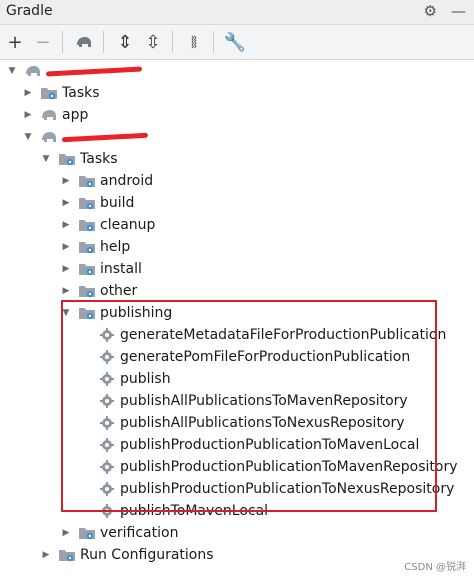 This screenshot has width=474, height=579. I want to click on tree-item-group-android: ▶ android, so click(237, 181).